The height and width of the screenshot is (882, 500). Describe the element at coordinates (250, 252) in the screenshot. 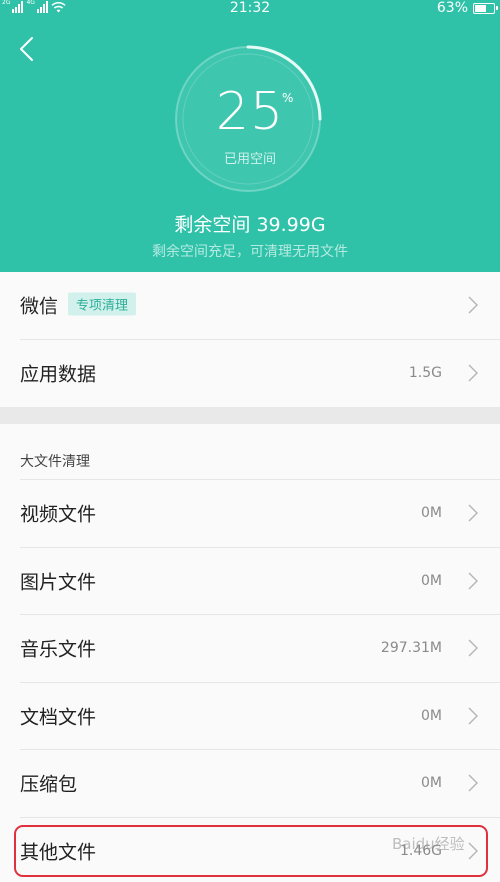

I see `cleanup-hint: 剩余空间充足，可清理无用文件` at that location.